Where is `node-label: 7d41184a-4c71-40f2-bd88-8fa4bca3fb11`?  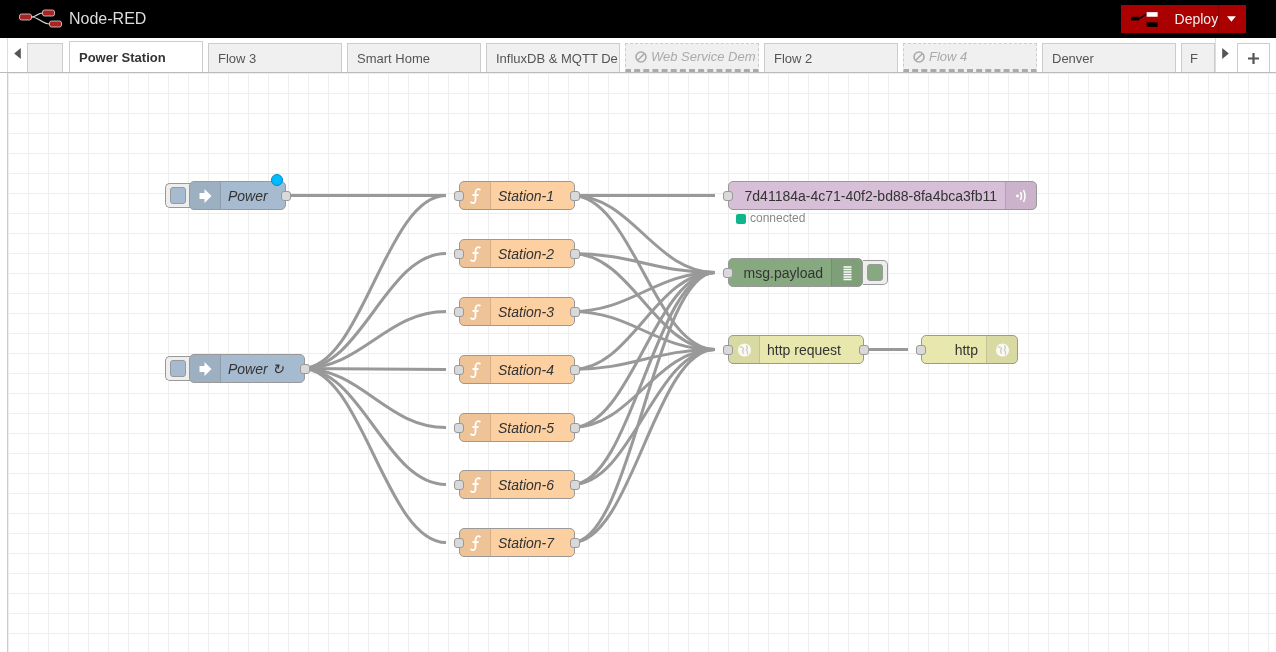
node-label: 7d41184a-4c71-40f2-bd88-8fa4bca3fb11 is located at coordinates (870, 195).